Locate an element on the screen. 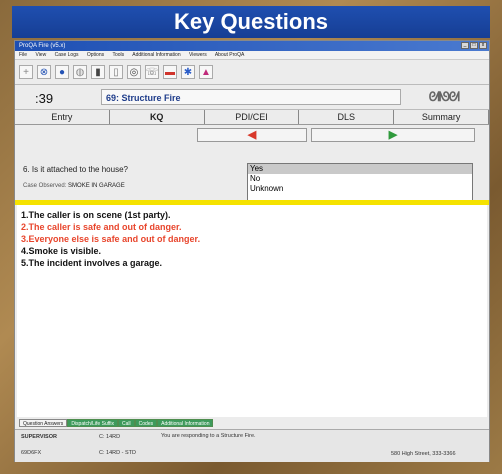 This screenshot has width=502, height=474. window-controls: _ □ x is located at coordinates (474, 45).